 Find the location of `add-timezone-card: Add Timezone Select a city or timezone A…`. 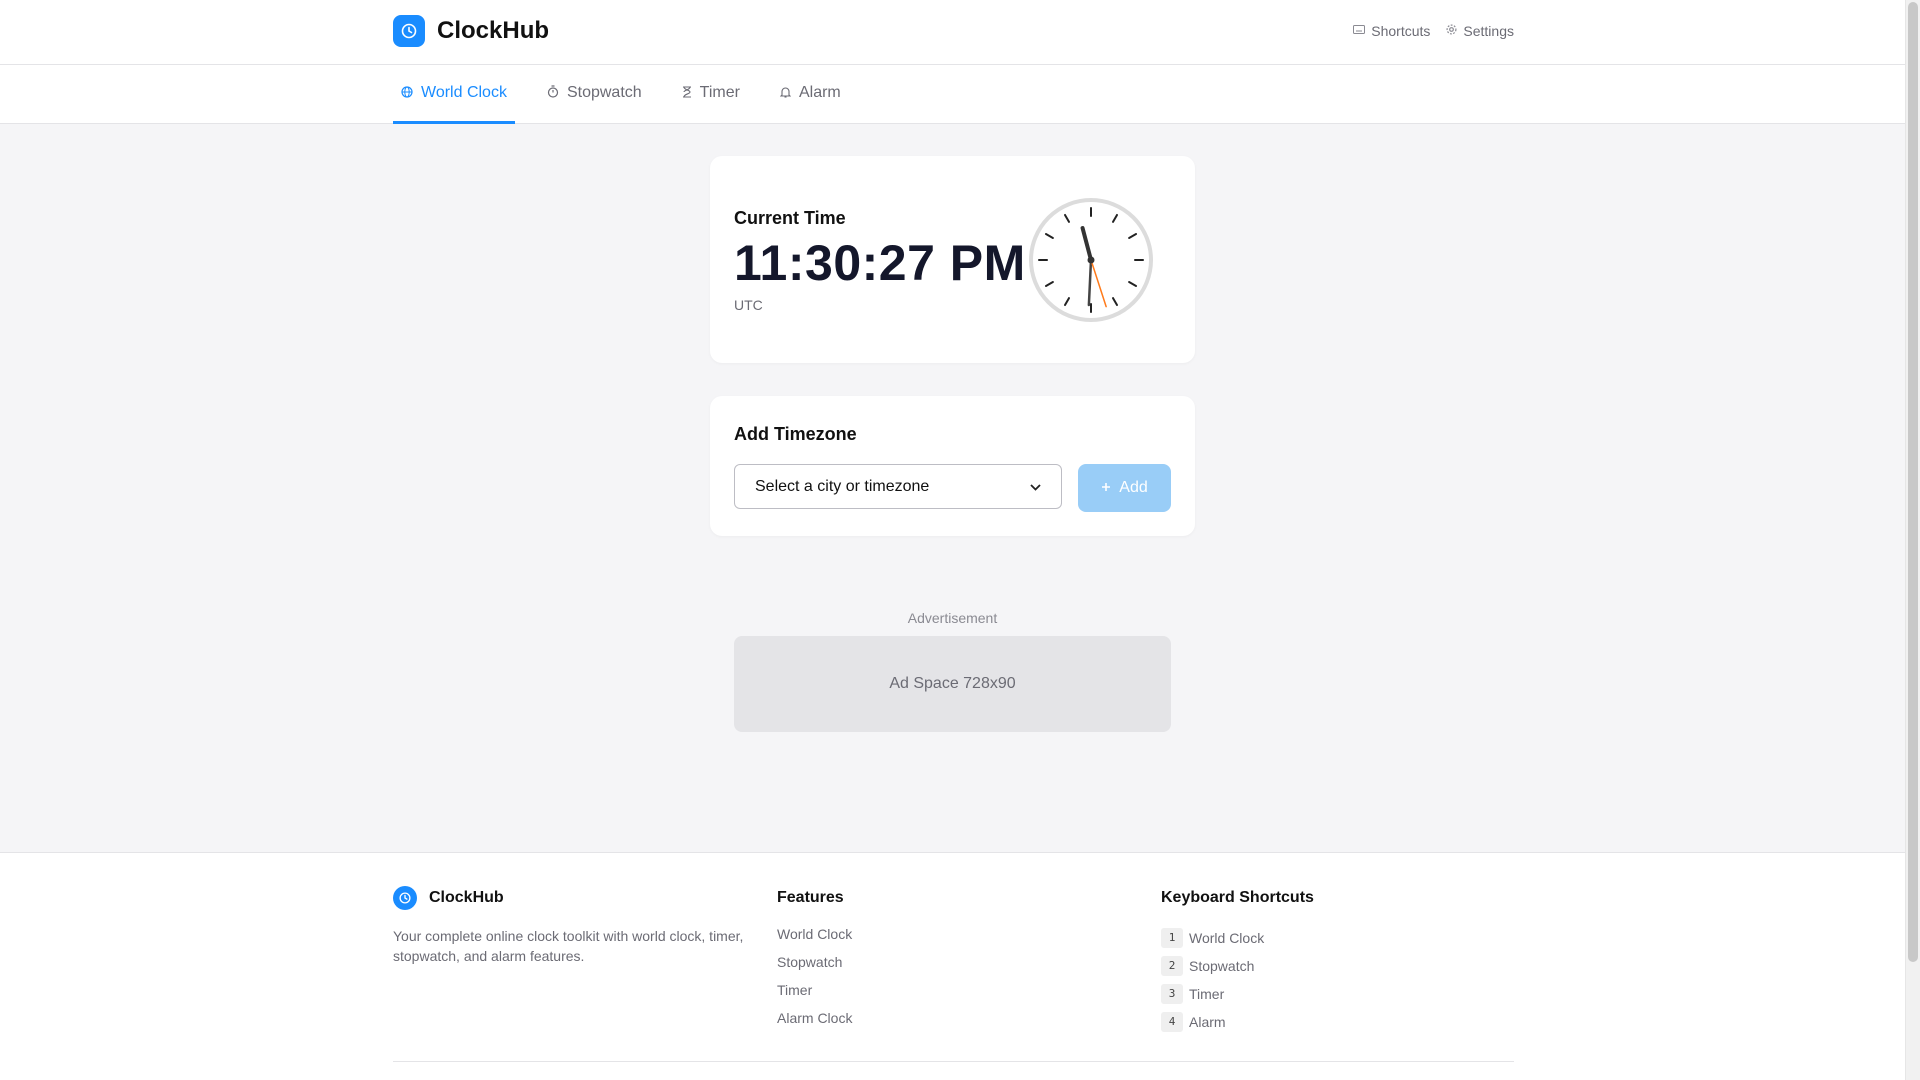

add-timezone-card: Add Timezone Select a city or timezone A… is located at coordinates (952, 466).